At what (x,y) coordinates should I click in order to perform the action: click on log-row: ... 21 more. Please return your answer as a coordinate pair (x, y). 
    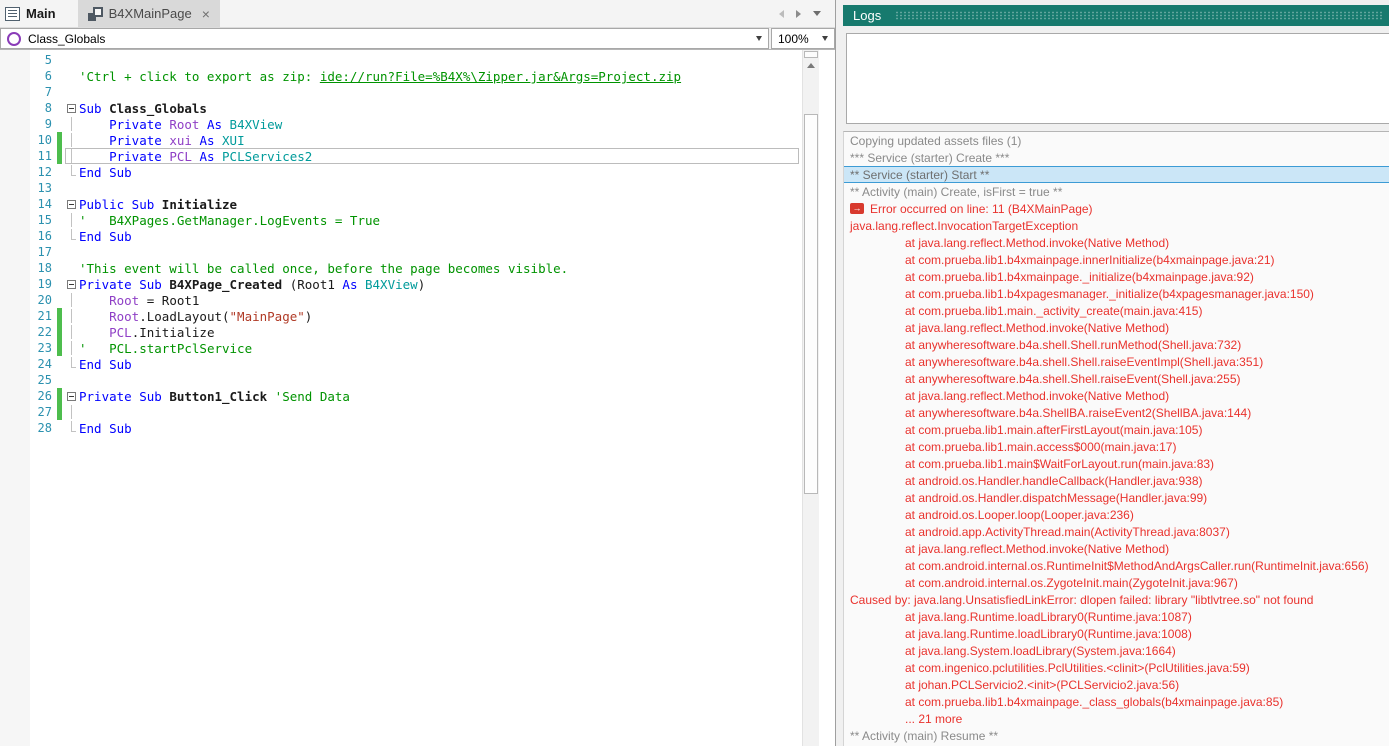
    Looking at the image, I should click on (1116, 718).